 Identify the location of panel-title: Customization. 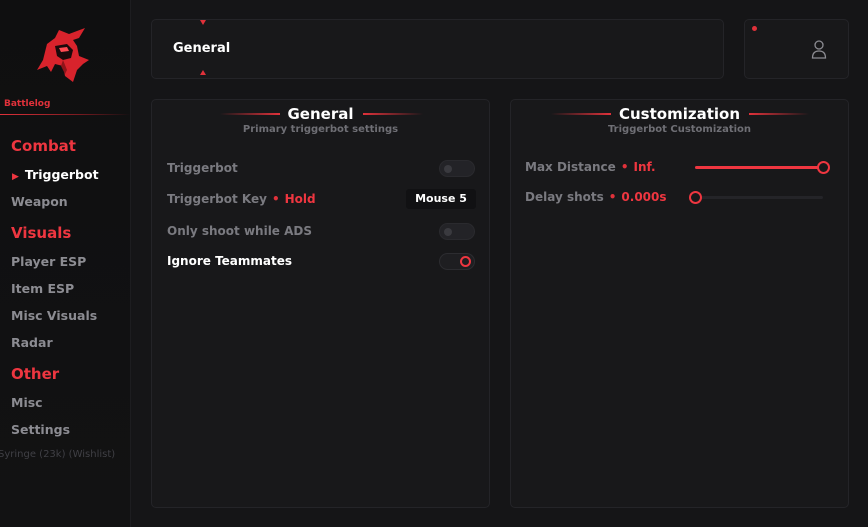
(679, 114).